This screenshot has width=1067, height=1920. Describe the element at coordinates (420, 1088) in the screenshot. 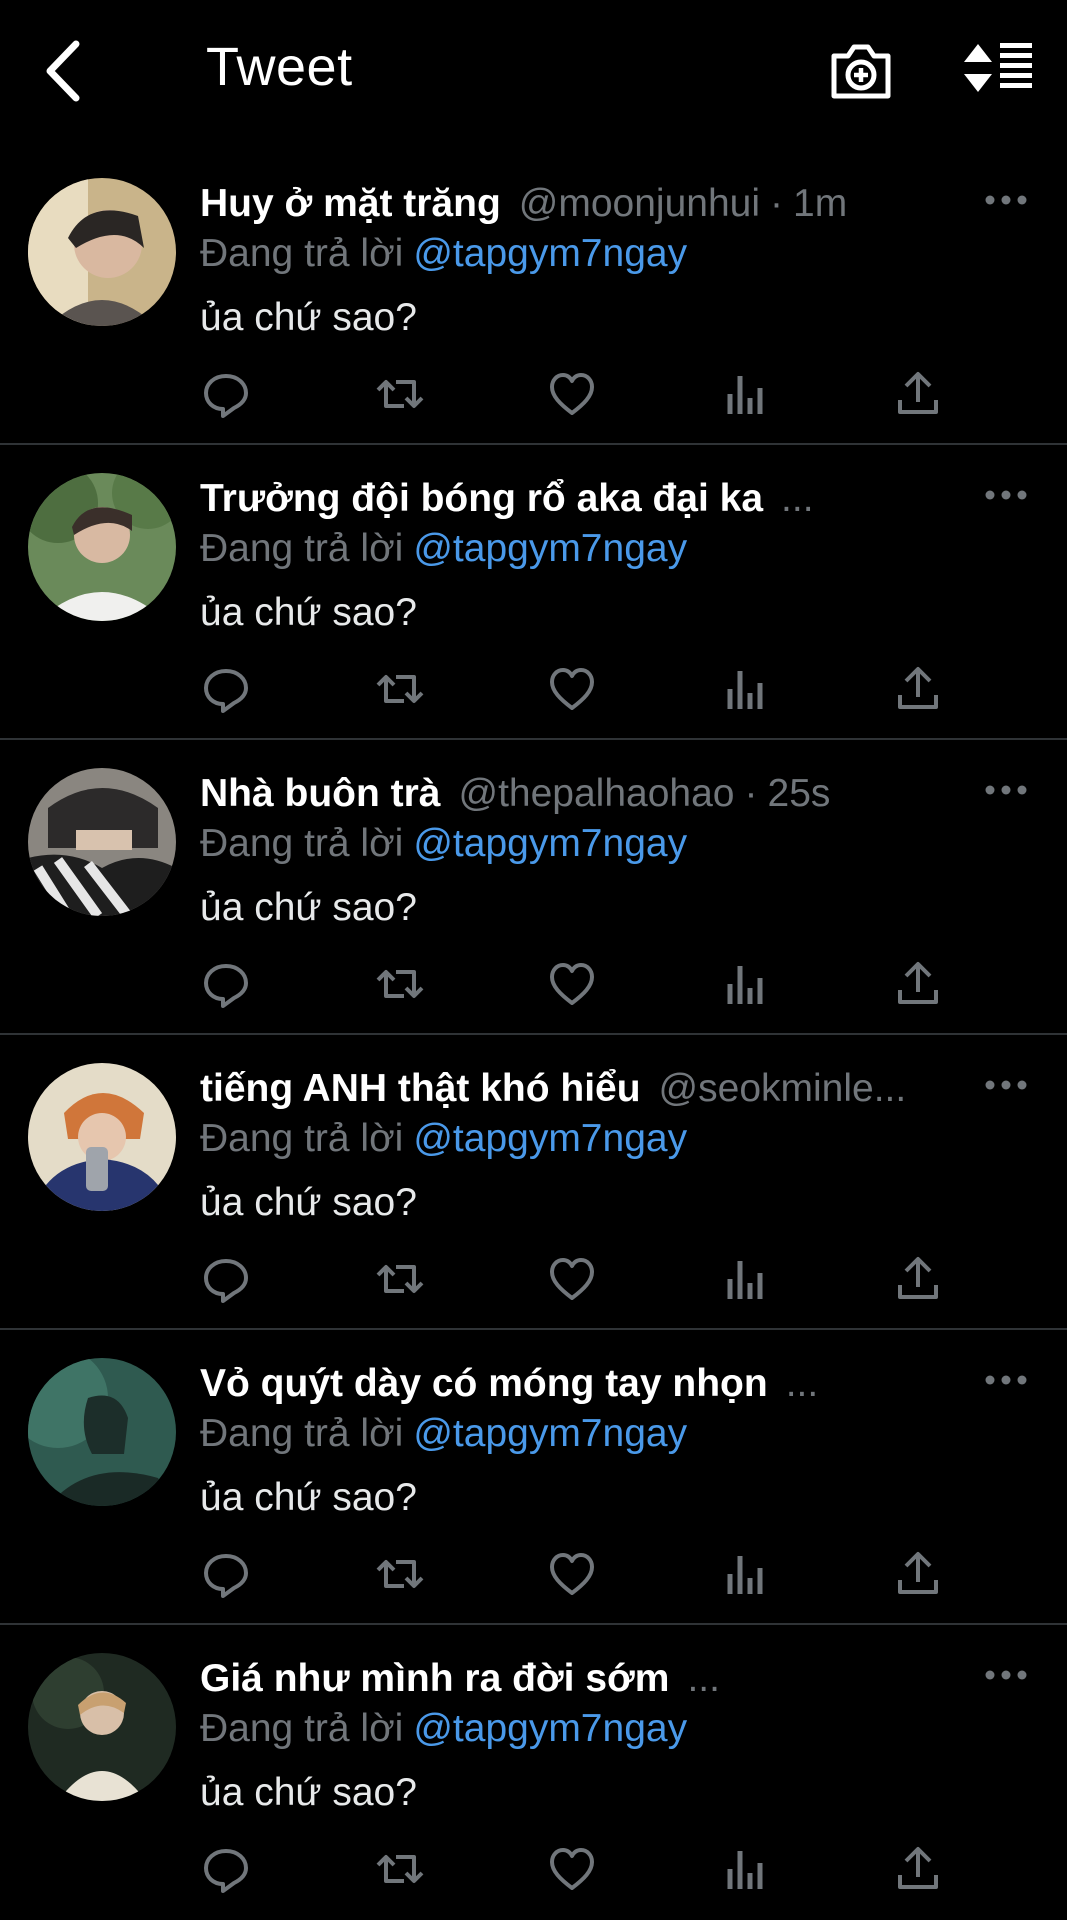

I see `display-name: tiếng ANH thật khó hiểu` at that location.